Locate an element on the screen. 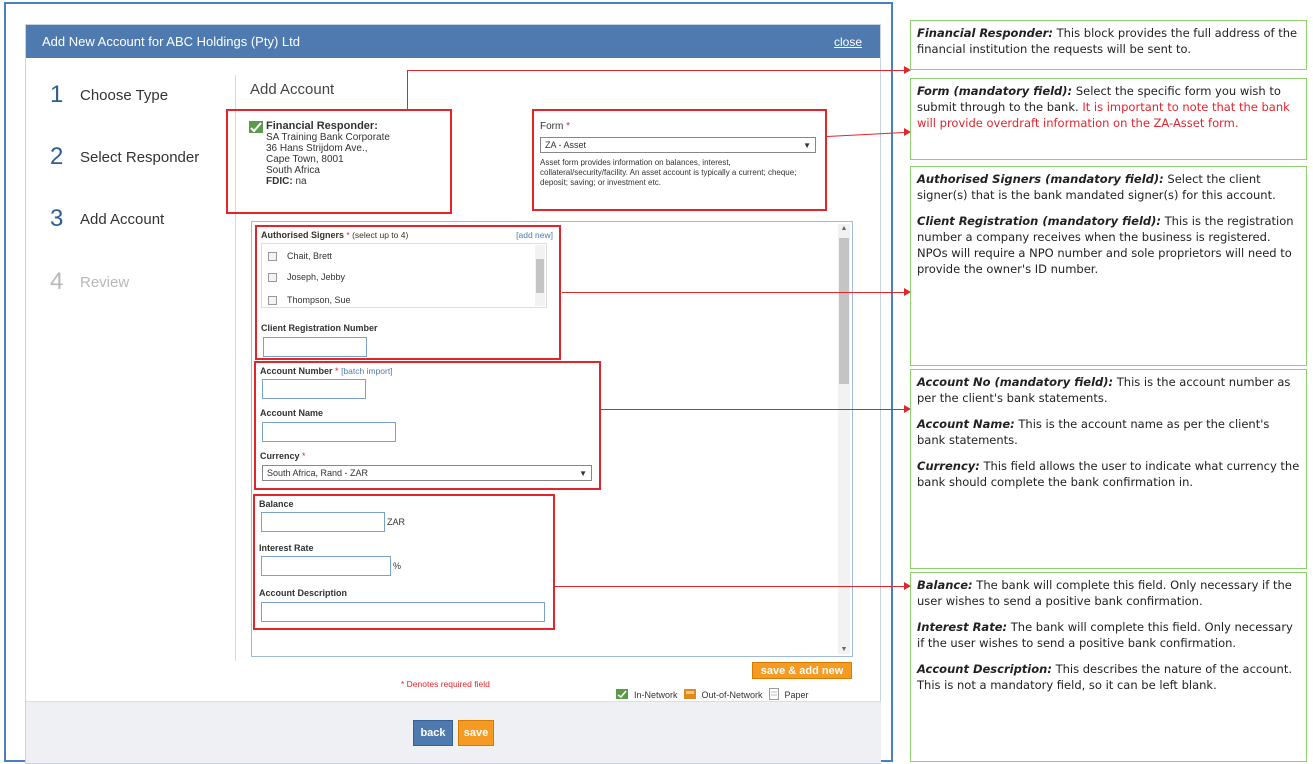 This screenshot has height=764, width=1313. interest-rate-label: Interest Rate is located at coordinates (286, 548).